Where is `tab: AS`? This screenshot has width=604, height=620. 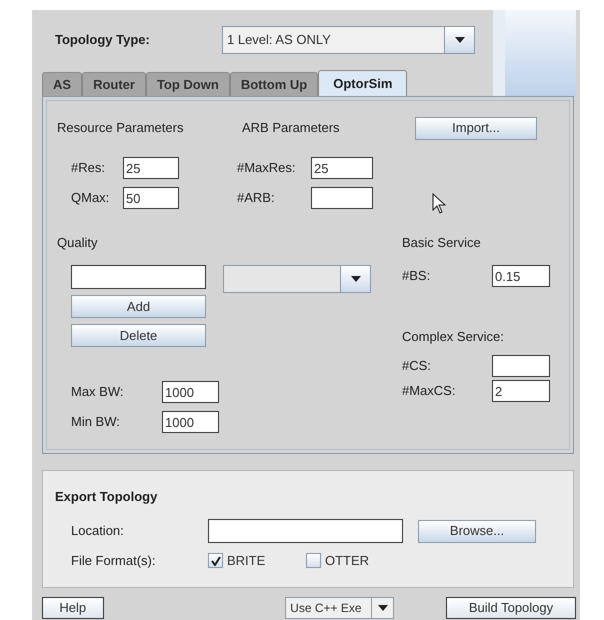
tab: AS is located at coordinates (62, 84).